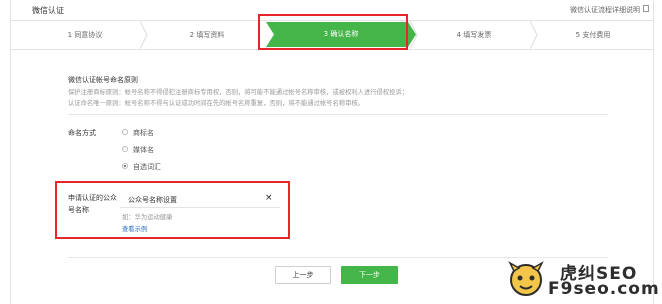 The width and height of the screenshot is (662, 304). Describe the element at coordinates (143, 133) in the screenshot. I see `radio-trademark-label: 商标名` at that location.